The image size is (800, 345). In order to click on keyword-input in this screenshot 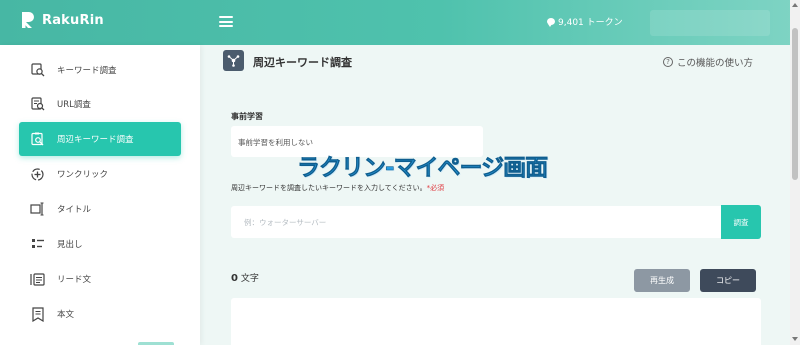, I will do `click(476, 222)`.